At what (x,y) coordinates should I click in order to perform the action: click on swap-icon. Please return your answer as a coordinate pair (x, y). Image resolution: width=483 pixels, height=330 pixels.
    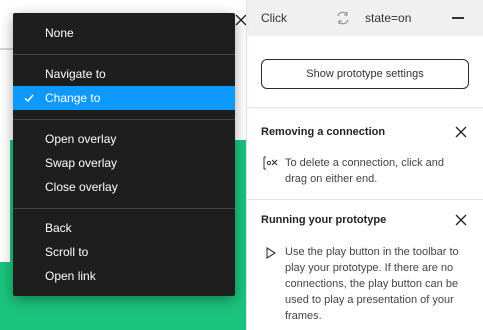
    Looking at the image, I should click on (343, 18).